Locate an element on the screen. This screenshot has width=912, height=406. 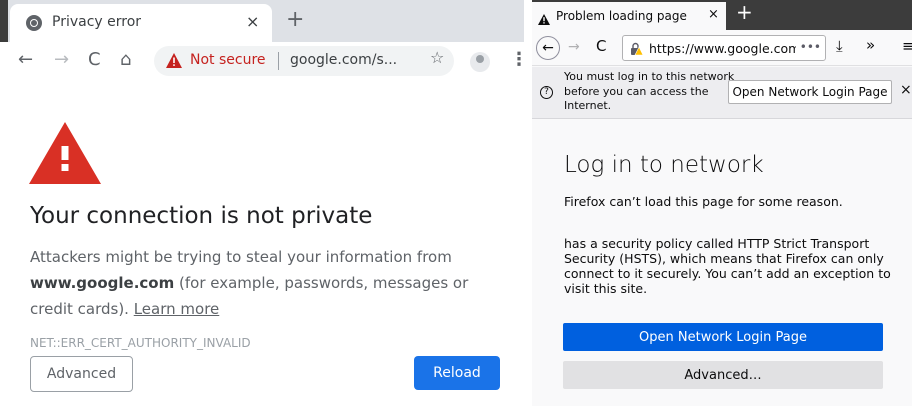
omnibox-divider is located at coordinates (278, 61).